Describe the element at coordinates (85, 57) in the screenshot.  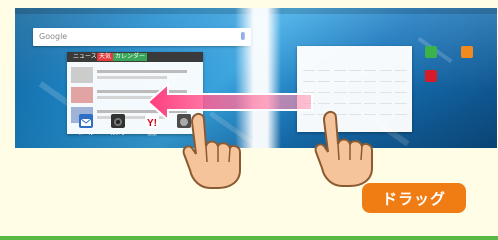
I see `tab-news: ニュース` at that location.